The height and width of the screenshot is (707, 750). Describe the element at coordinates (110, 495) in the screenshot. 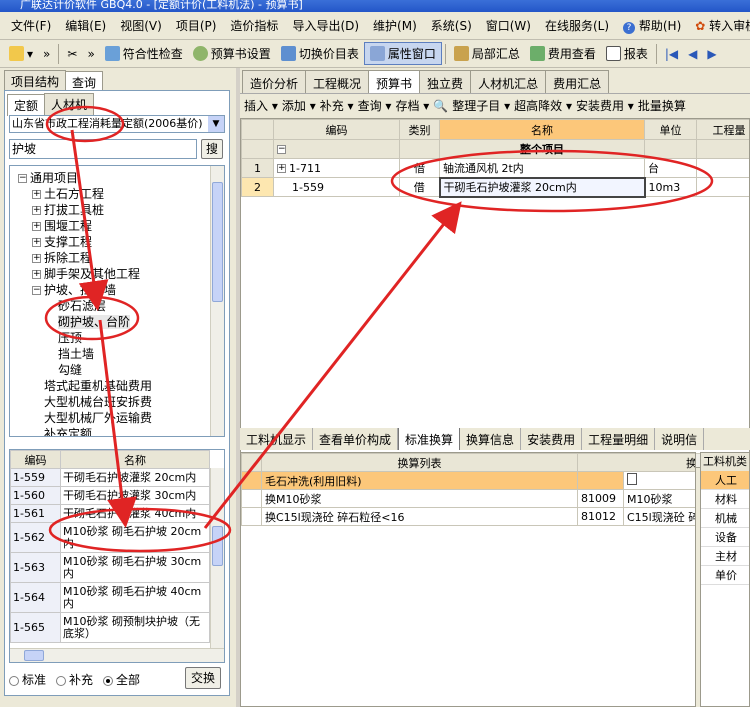

I see `table-row: 1-560 干砌毛石护坡灌浆 30cm内` at that location.